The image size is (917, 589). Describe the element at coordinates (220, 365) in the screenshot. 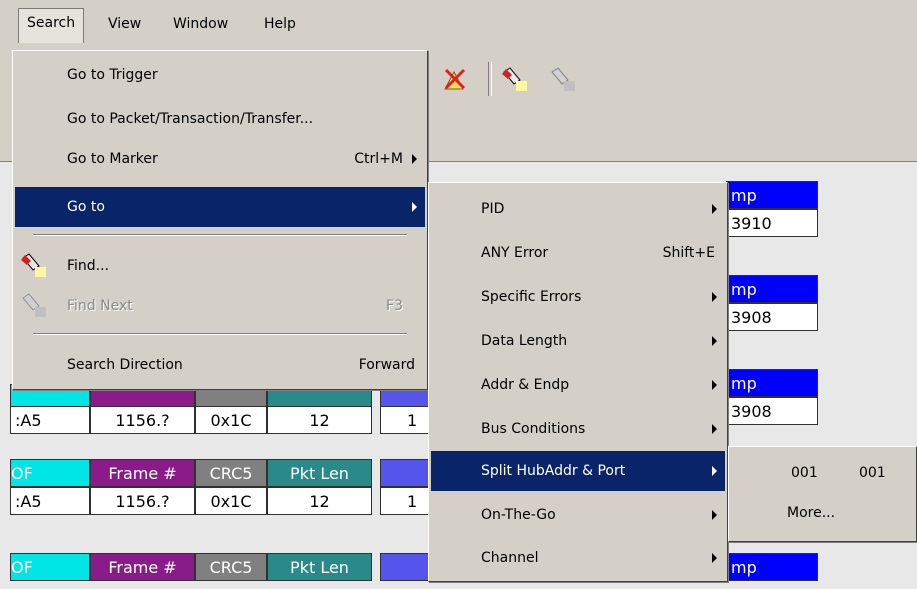

I see `menu-item-search-direction: Search Direction Forward` at that location.